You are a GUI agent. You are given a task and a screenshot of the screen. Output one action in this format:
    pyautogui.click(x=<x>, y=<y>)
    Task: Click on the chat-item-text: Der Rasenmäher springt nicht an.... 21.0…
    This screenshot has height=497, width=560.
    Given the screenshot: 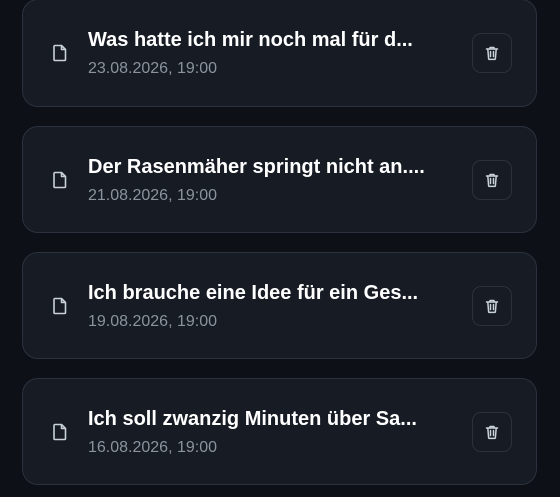 What is the action you would take?
    pyautogui.click(x=272, y=180)
    